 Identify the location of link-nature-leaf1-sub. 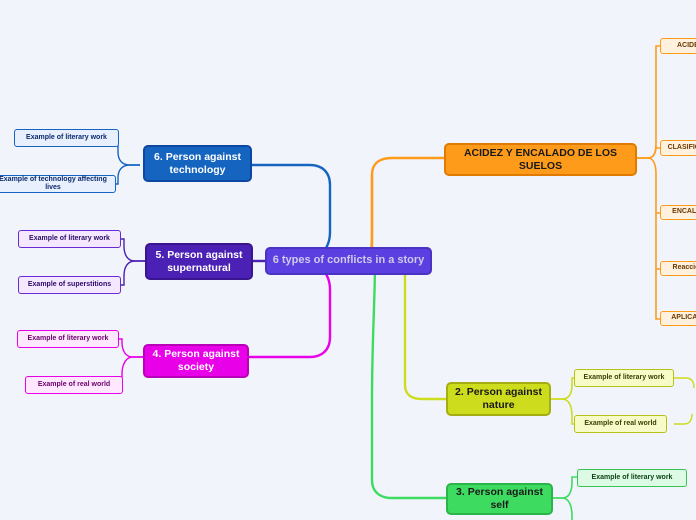
(684, 383).